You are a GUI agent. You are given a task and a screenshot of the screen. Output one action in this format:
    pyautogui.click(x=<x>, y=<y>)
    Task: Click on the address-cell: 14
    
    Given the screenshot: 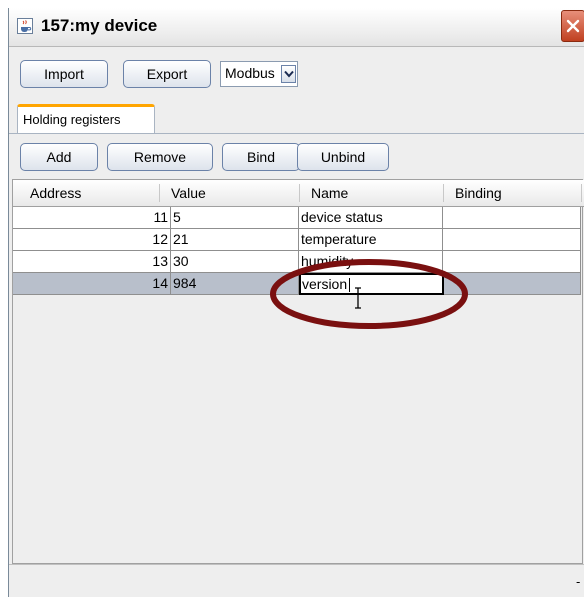 What is the action you would take?
    pyautogui.click(x=92, y=283)
    